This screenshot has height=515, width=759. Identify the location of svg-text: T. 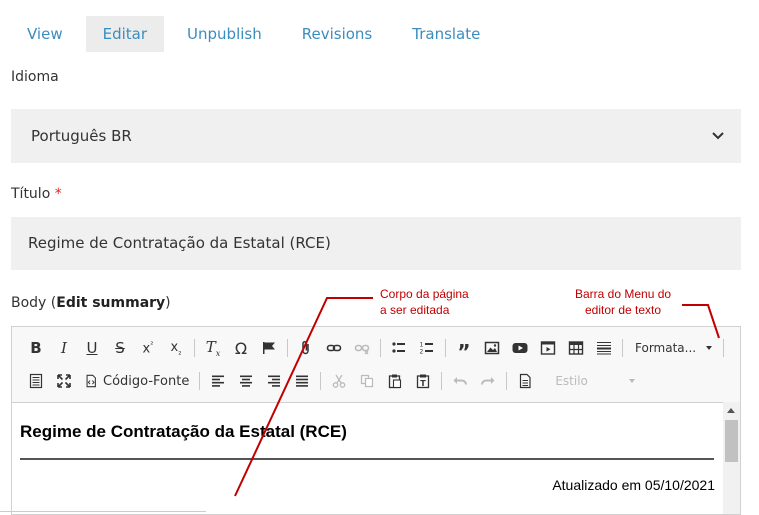
(424, 383).